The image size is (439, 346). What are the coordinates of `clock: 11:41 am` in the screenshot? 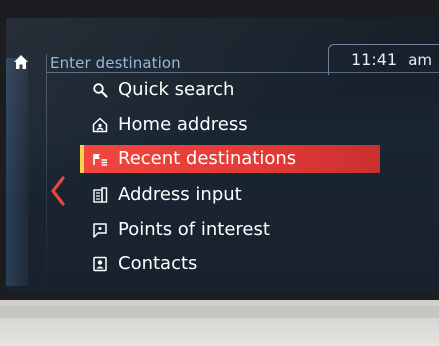 It's located at (391, 59).